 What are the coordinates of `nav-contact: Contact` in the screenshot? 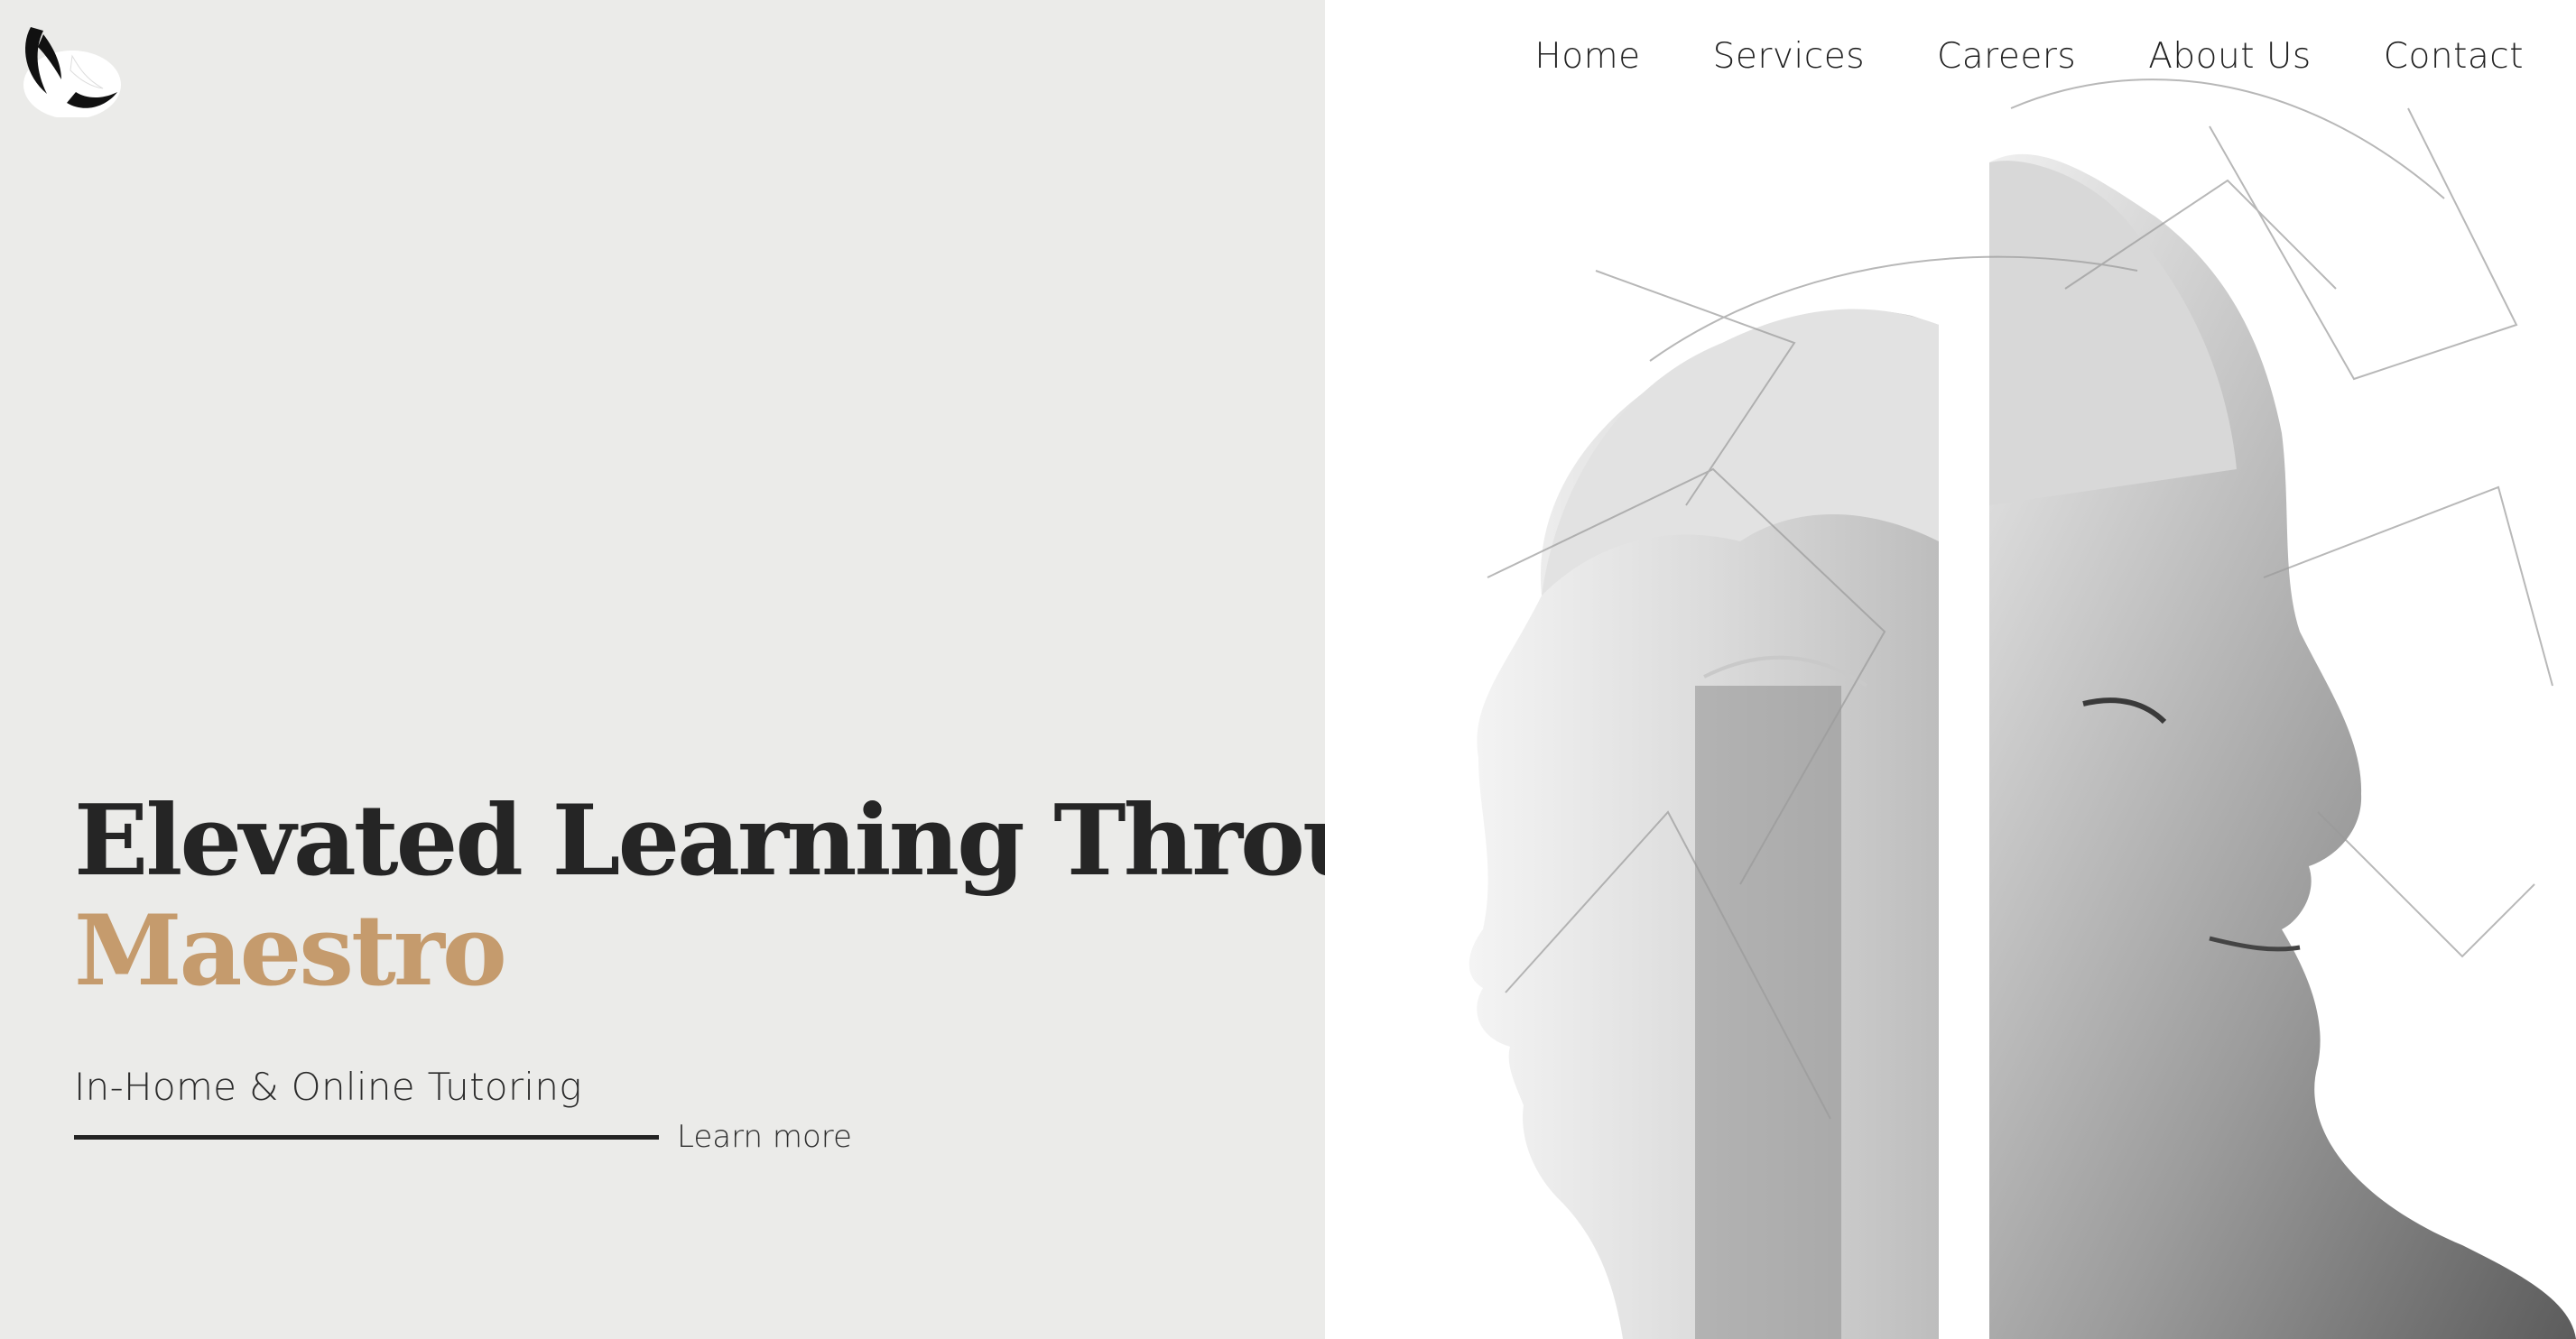 It's located at (2454, 56).